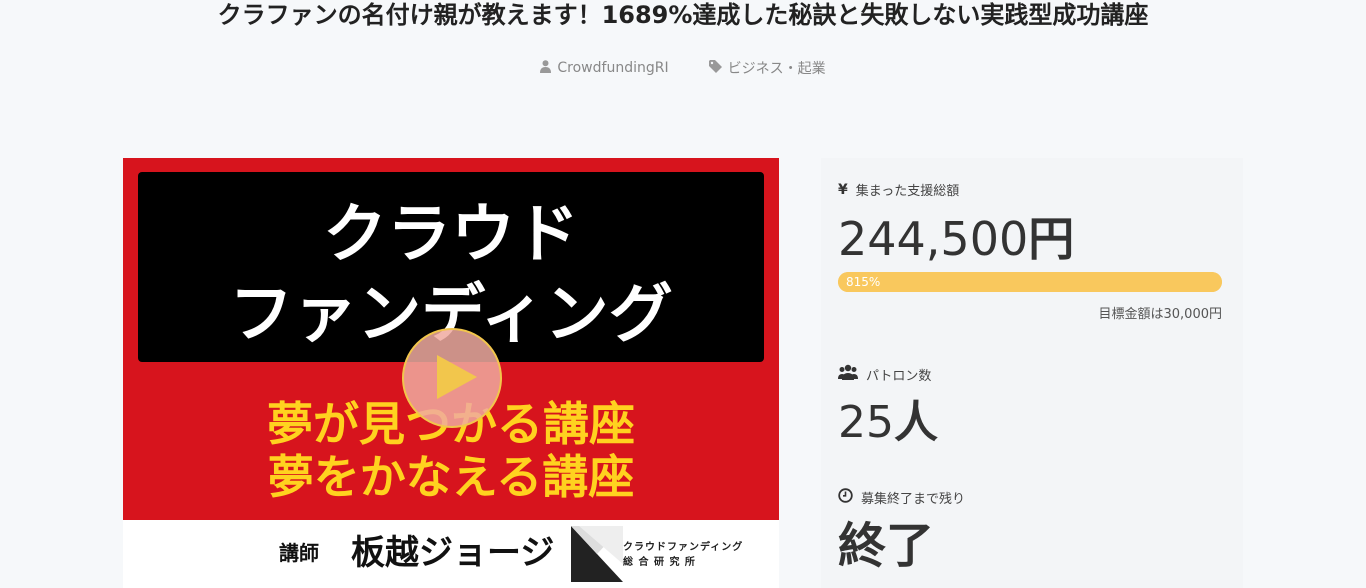  Describe the element at coordinates (683, 68) in the screenshot. I see `project-meta: CrowdfundingRI ビジネス・起業` at that location.